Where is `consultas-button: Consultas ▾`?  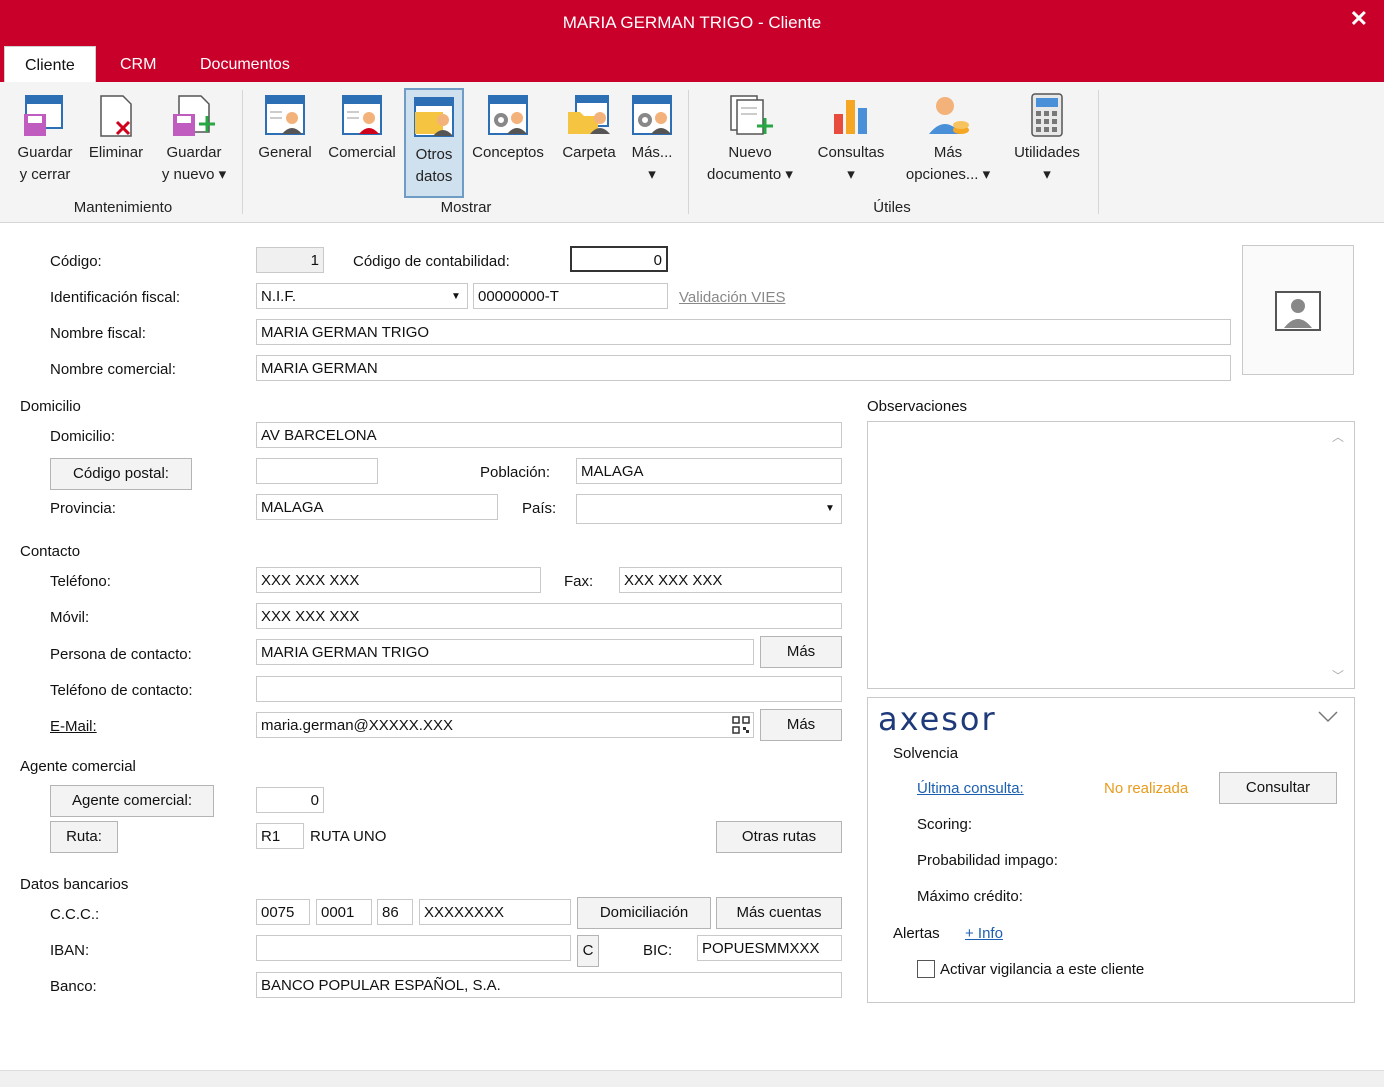 consultas-button: Consultas ▾ is located at coordinates (851, 142).